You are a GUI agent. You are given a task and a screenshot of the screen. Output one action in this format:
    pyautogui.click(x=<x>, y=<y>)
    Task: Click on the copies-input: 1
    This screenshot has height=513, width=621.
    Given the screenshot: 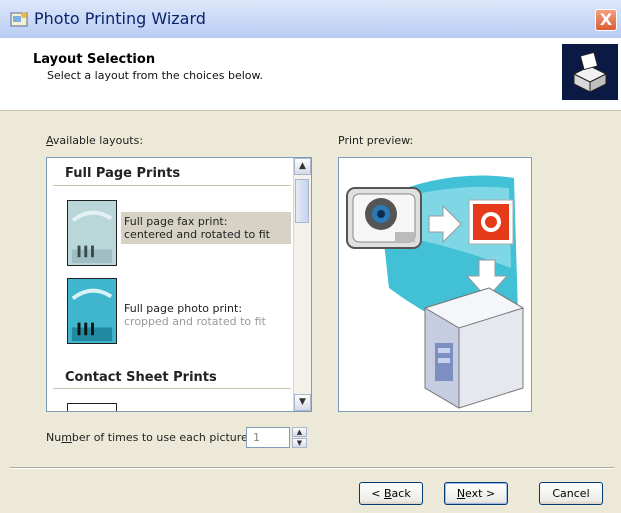 What is the action you would take?
    pyautogui.click(x=268, y=437)
    